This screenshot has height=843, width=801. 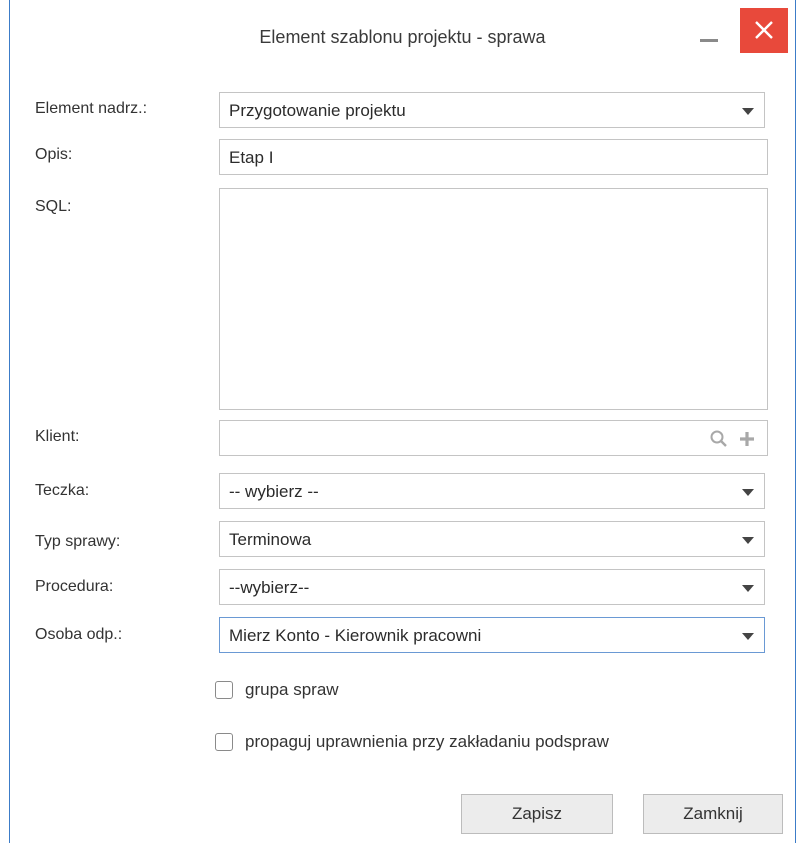 I want to click on minimize-button, so click(x=709, y=34).